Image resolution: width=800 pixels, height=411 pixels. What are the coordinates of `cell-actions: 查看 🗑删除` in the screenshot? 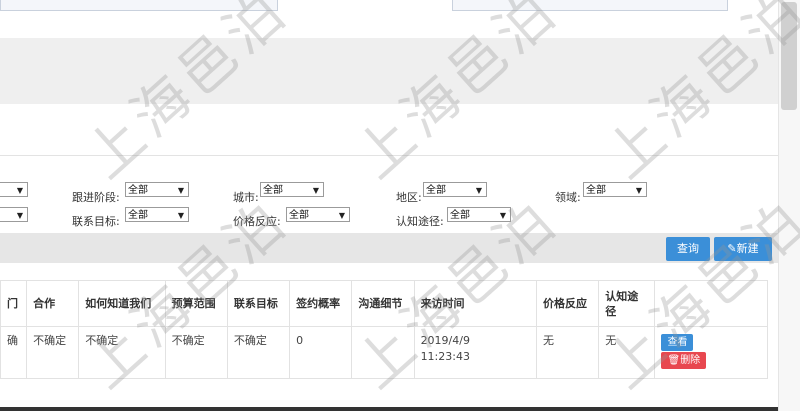 It's located at (711, 352).